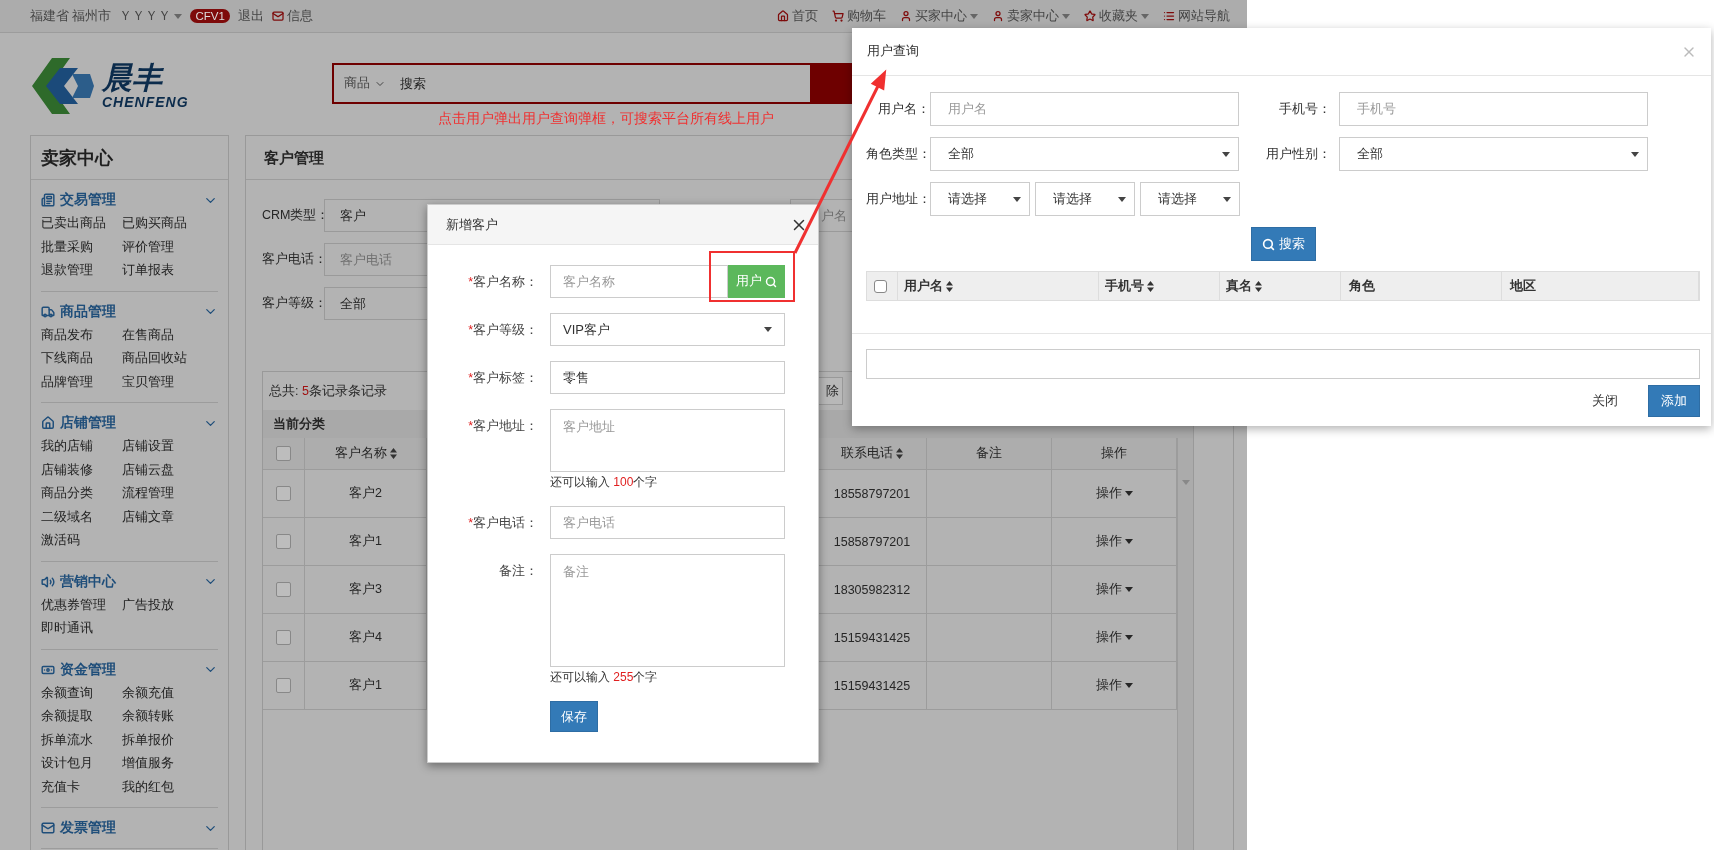 The width and height of the screenshot is (1714, 850). Describe the element at coordinates (1421, 286) in the screenshot. I see `column-header: 角色` at that location.